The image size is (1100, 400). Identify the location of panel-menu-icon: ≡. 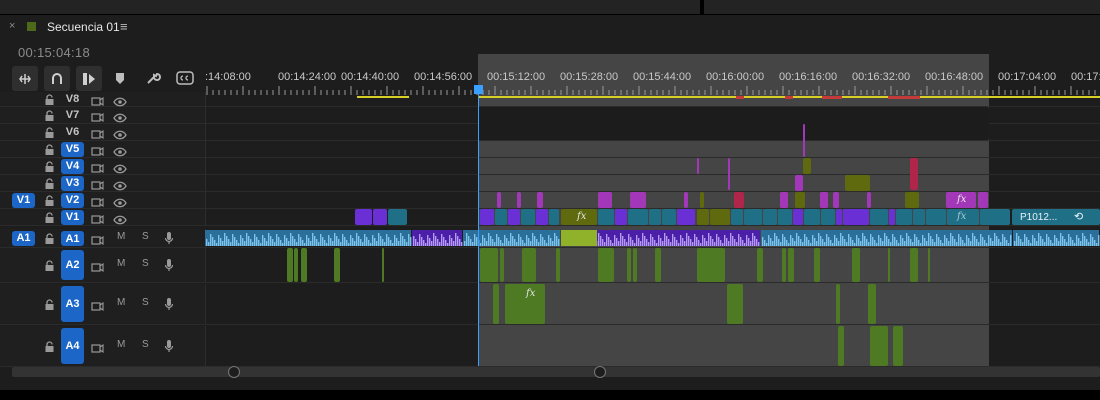
(124, 26).